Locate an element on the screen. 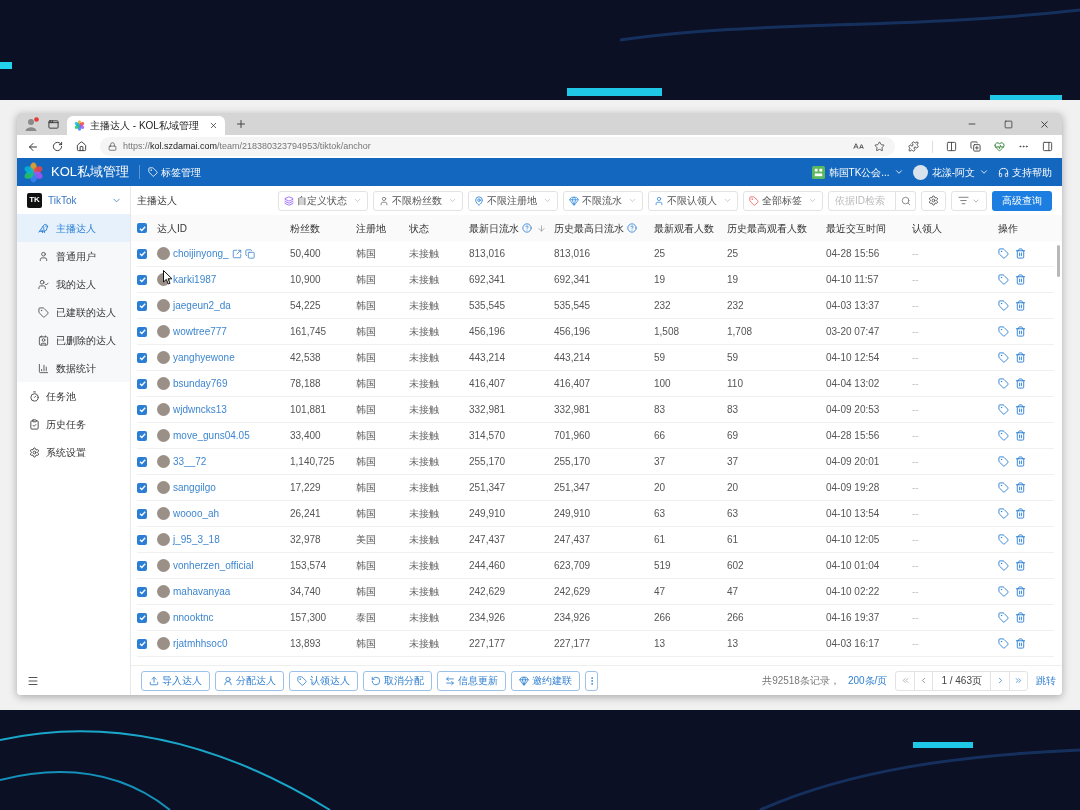 This screenshot has width=1080, height=810. sidebar-item: 数据统计 is located at coordinates (73, 368).